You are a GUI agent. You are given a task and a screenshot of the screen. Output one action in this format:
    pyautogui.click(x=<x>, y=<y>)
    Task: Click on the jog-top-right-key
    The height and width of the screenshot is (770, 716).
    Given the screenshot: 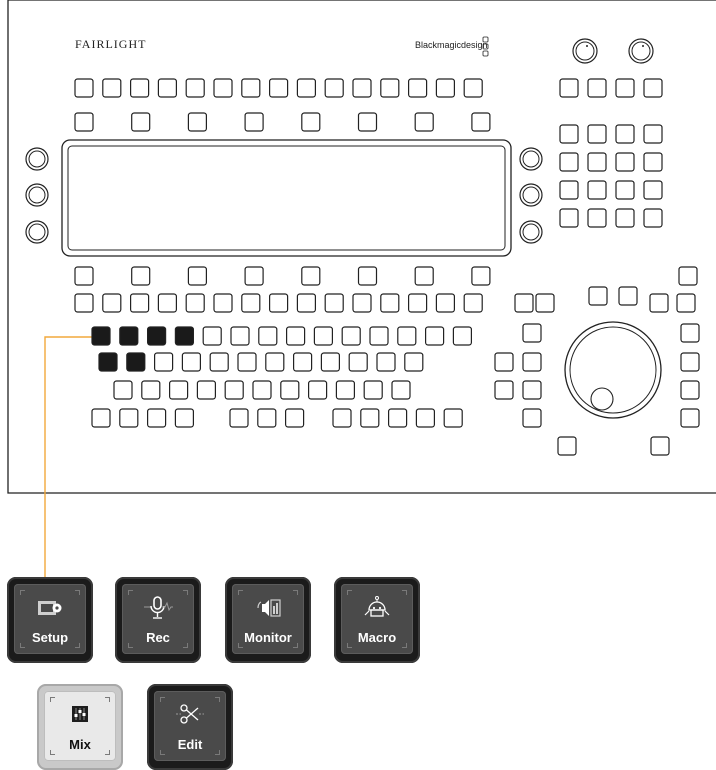 What is the action you would take?
    pyautogui.click(x=688, y=276)
    